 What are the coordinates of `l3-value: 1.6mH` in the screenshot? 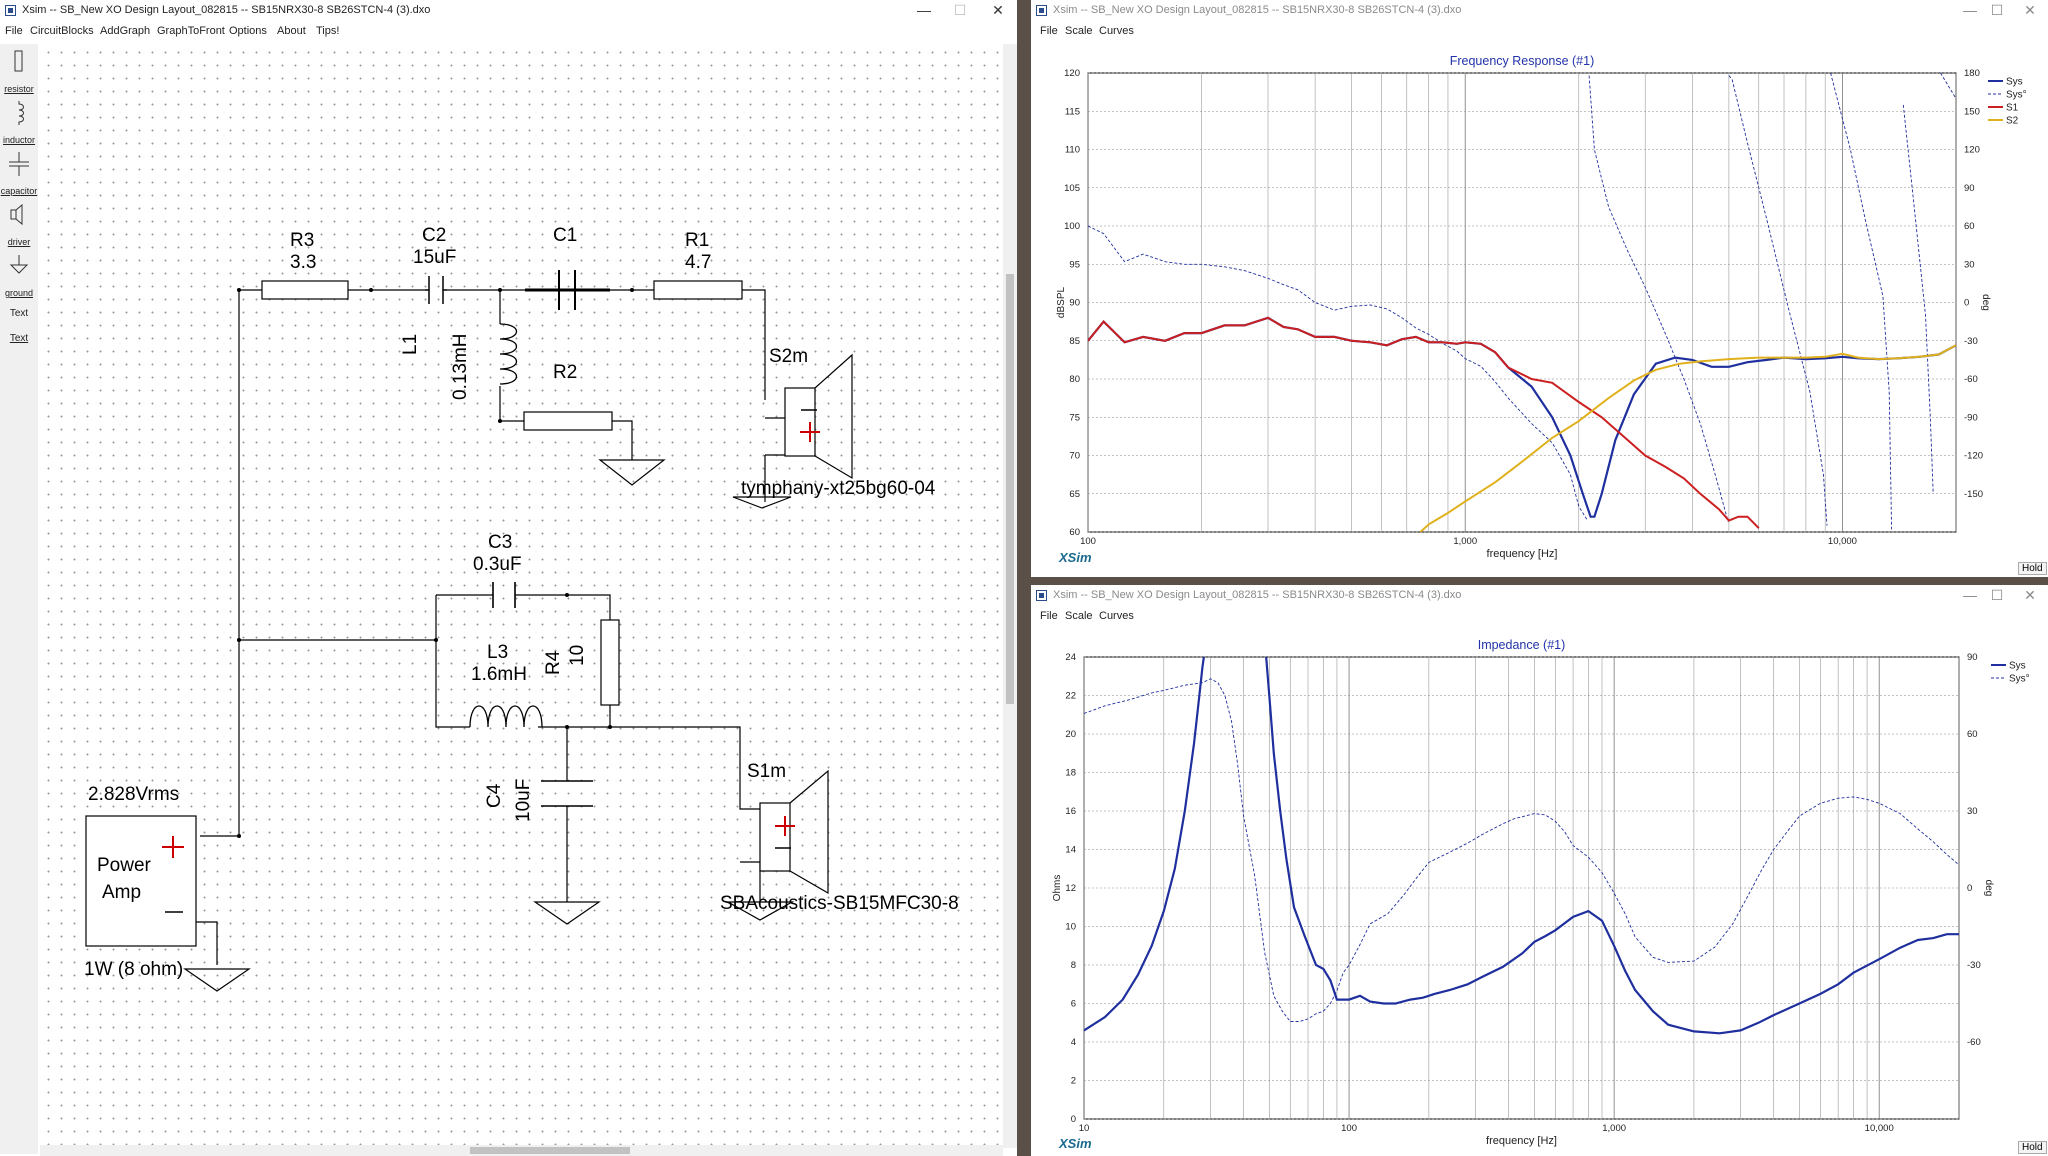 It's located at (499, 674).